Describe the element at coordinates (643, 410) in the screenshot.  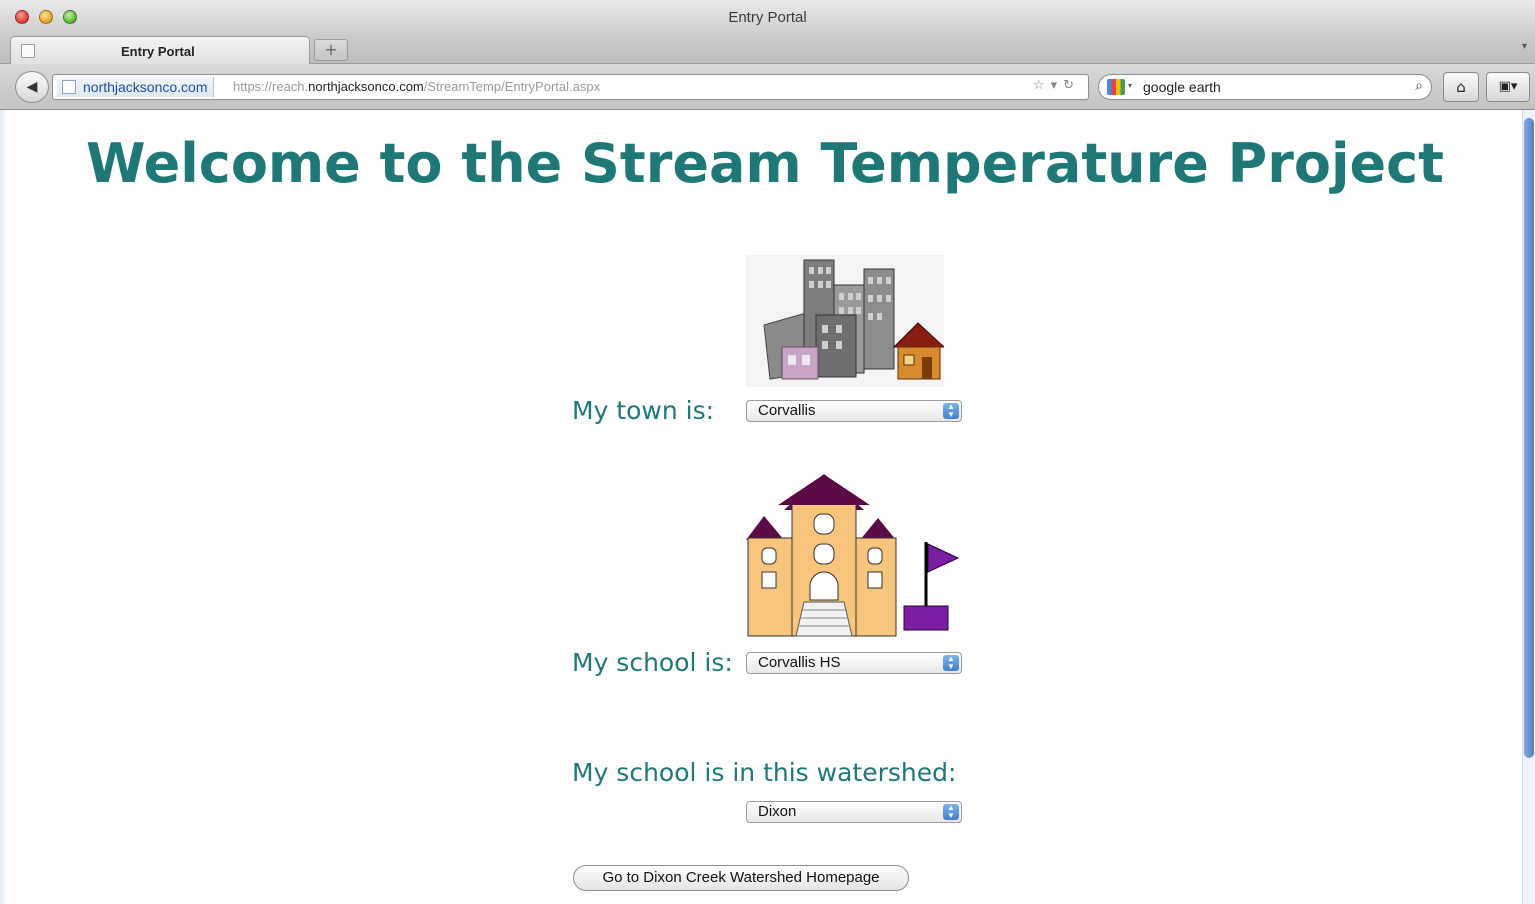
I see `town-label: My town is:` at that location.